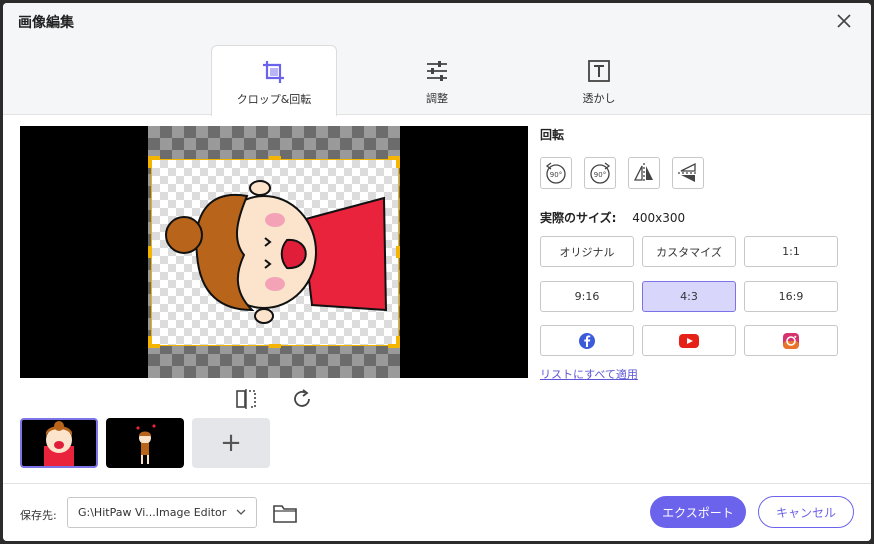 The image size is (874, 544). I want to click on crop-area, so click(275, 252).